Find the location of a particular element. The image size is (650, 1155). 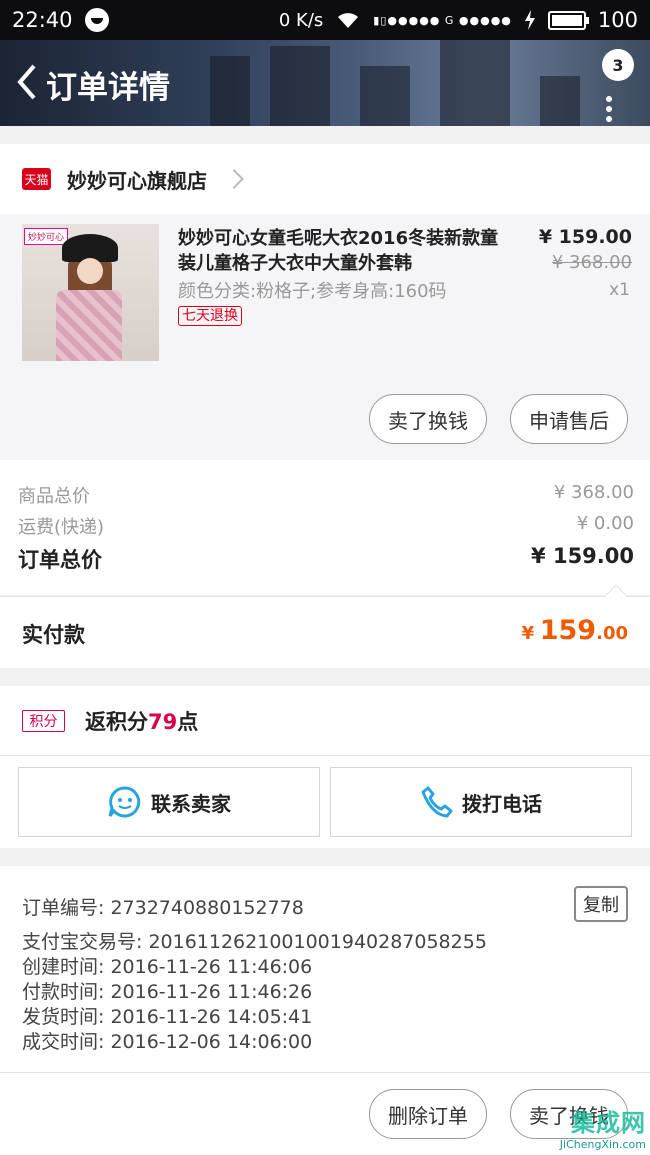

wifi-icon is located at coordinates (348, 20).